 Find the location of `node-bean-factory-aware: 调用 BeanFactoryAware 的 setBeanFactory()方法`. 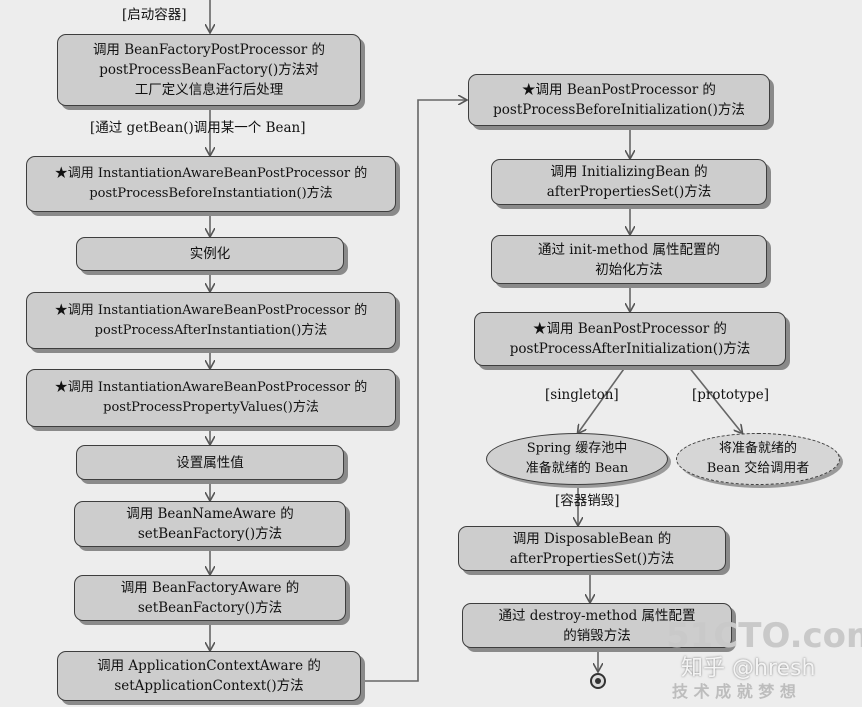

node-bean-factory-aware: 调用 BeanFactoryAware 的 setBeanFactory()方法 is located at coordinates (210, 598).